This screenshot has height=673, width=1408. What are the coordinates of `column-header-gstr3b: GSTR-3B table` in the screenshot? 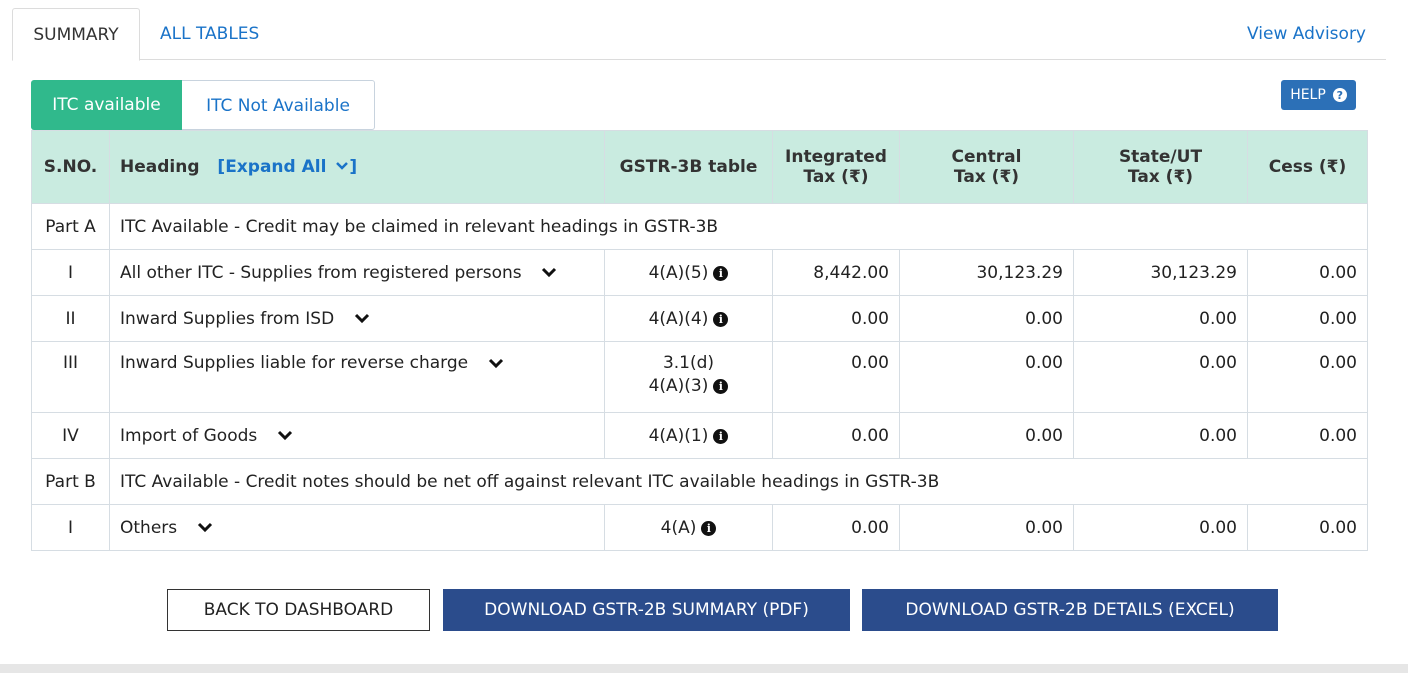 It's located at (688, 167).